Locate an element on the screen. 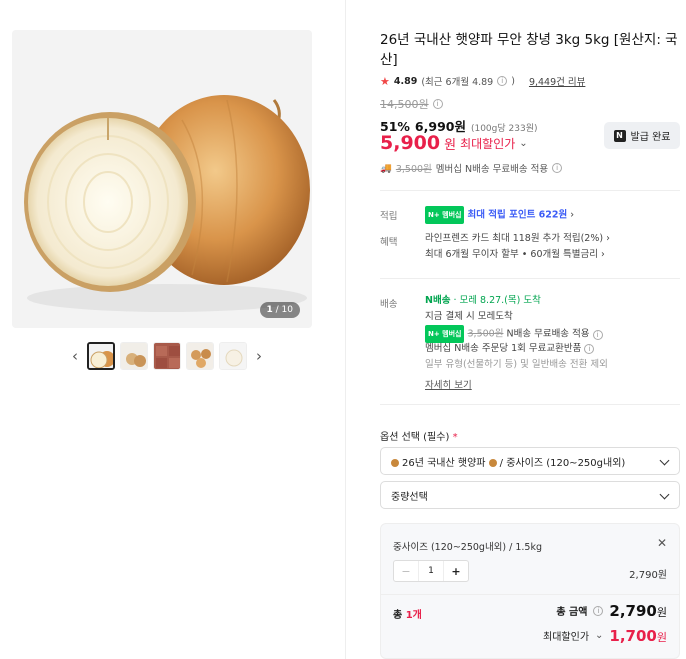 The width and height of the screenshot is (686, 659). thumbnail-strip: ‹ › is located at coordinates (167, 356).